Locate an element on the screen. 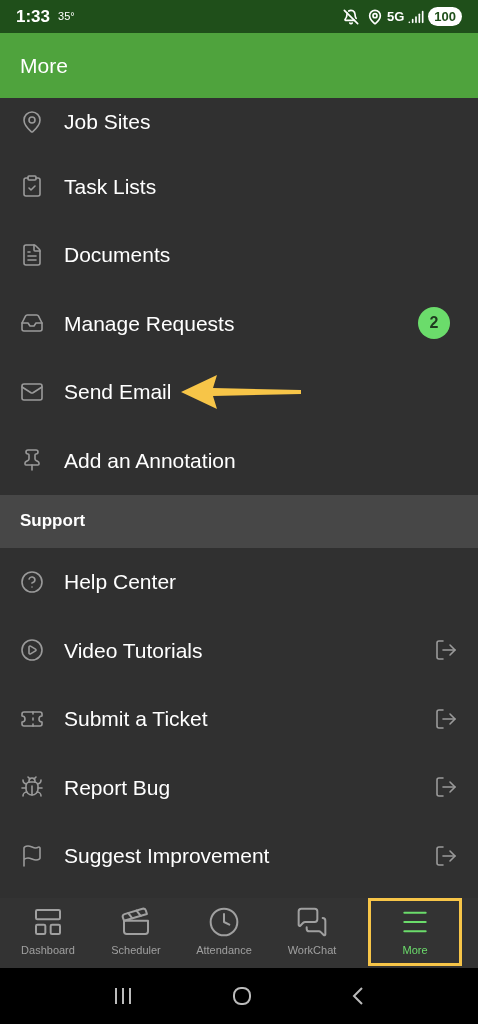  menu-item: Send Email is located at coordinates (239, 391).